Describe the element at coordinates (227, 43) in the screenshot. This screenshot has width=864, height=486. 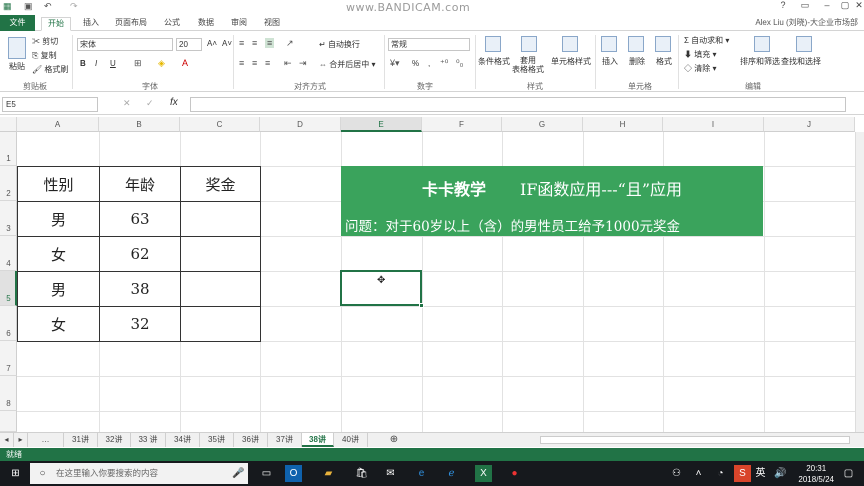
I see `shrink-font-icon: A˅` at that location.